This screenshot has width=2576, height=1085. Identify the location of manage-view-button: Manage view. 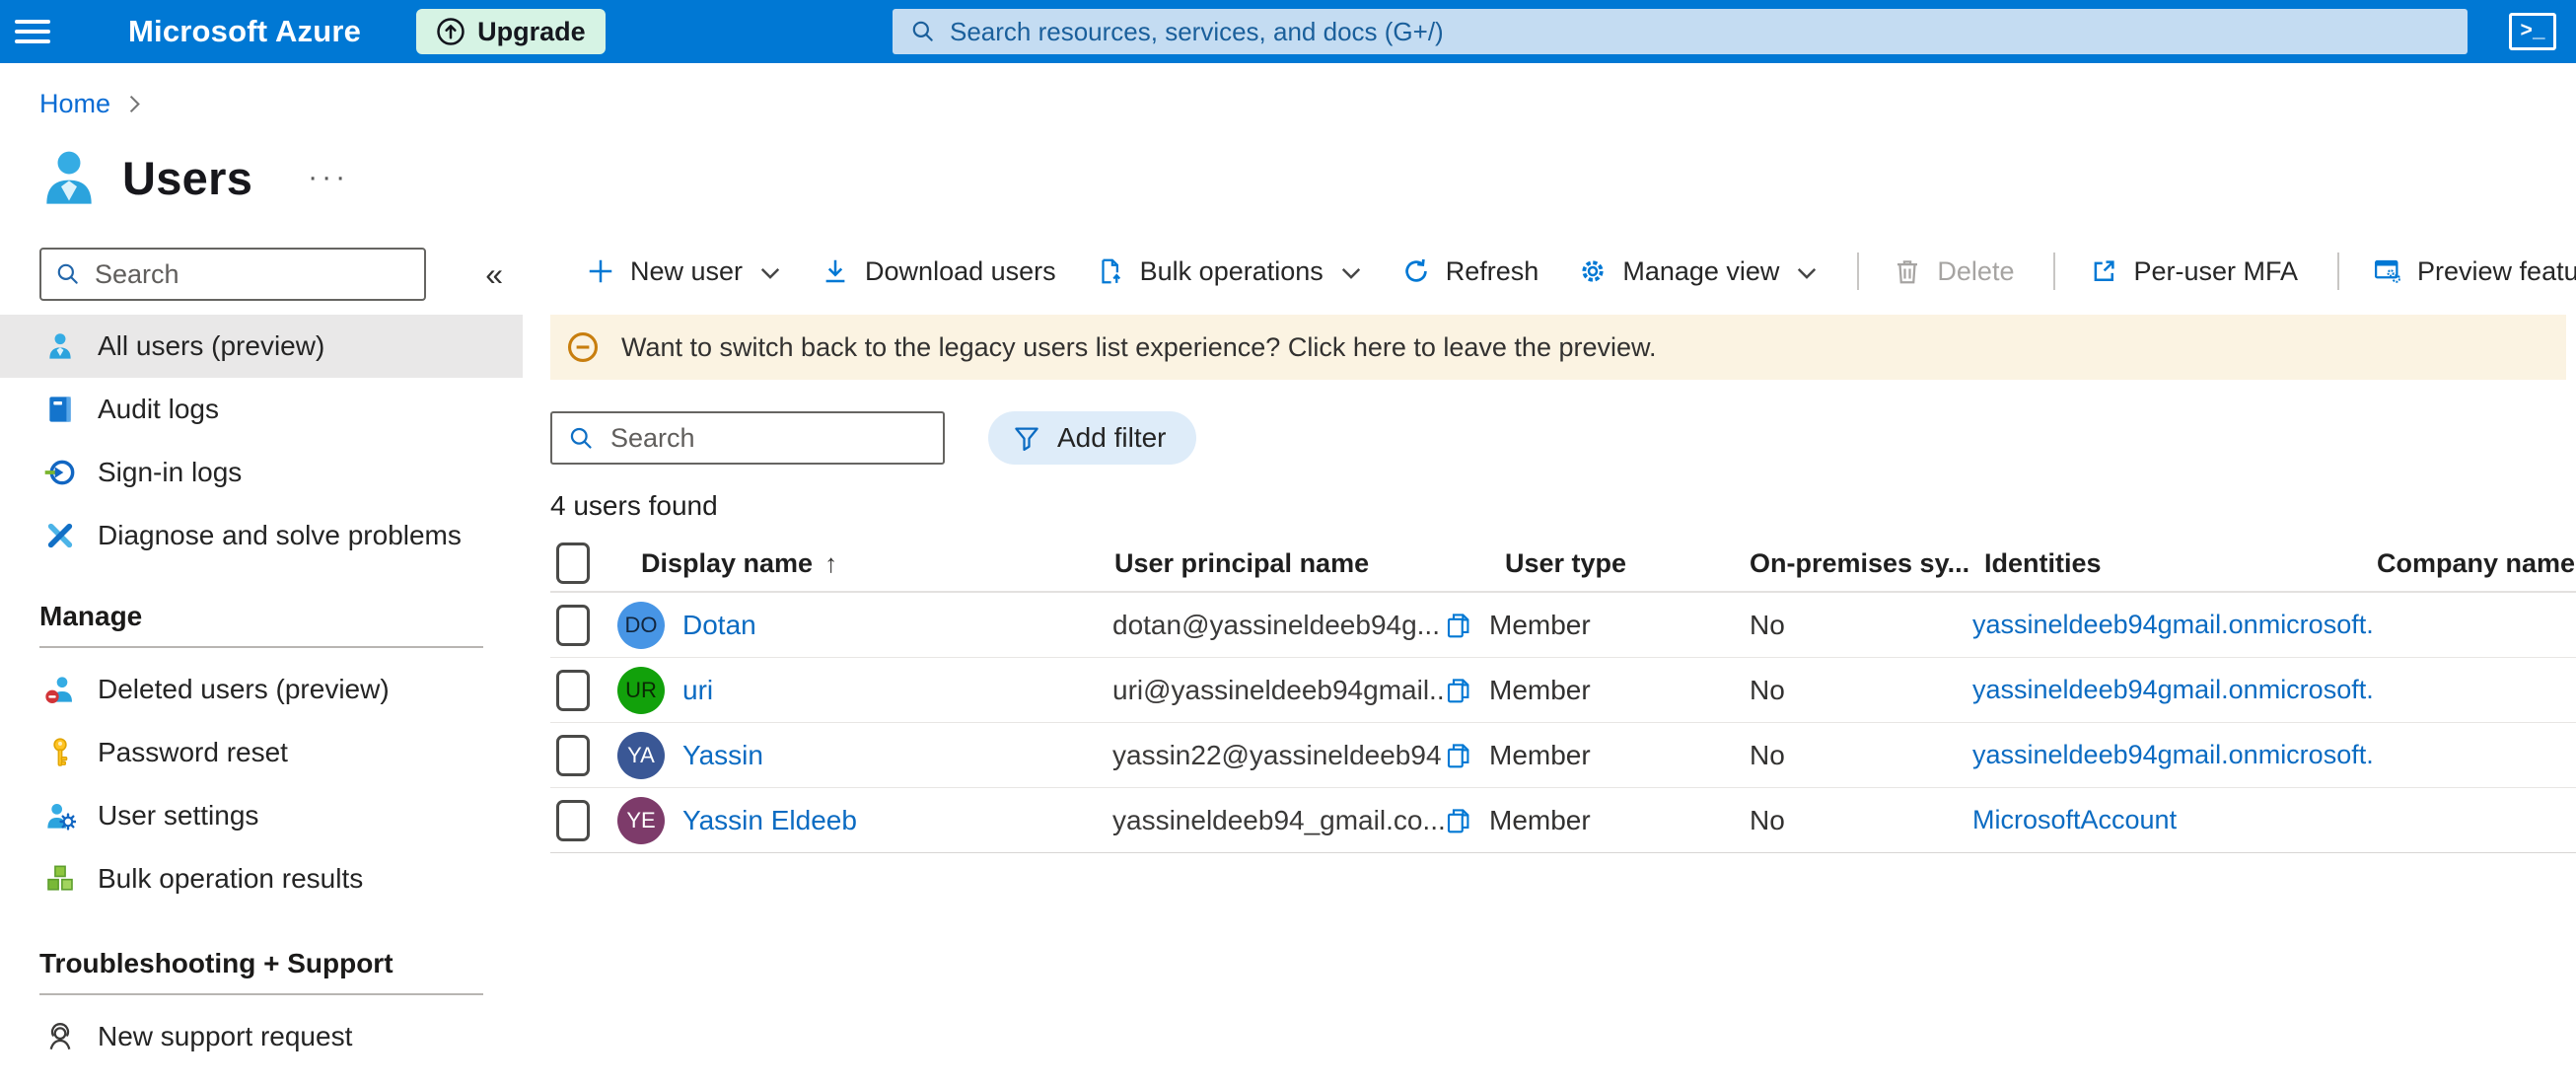
(1698, 271).